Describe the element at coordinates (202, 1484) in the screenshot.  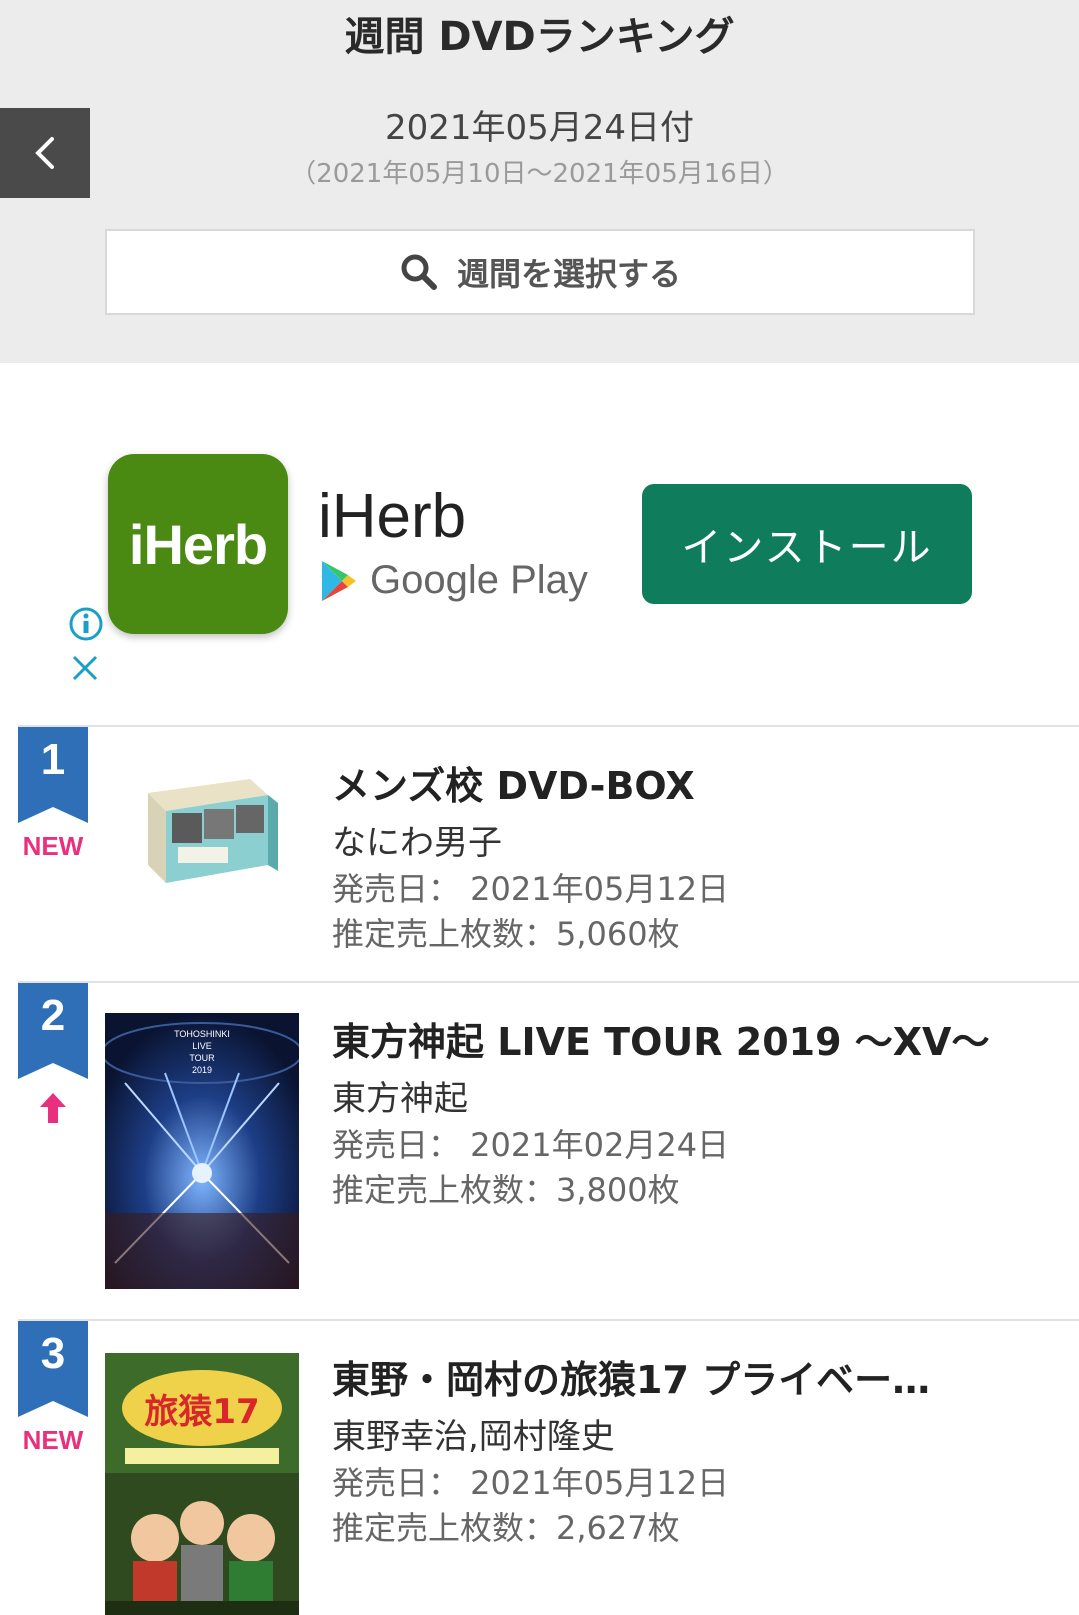
I see `product-thumbnail: 旅猿17` at that location.